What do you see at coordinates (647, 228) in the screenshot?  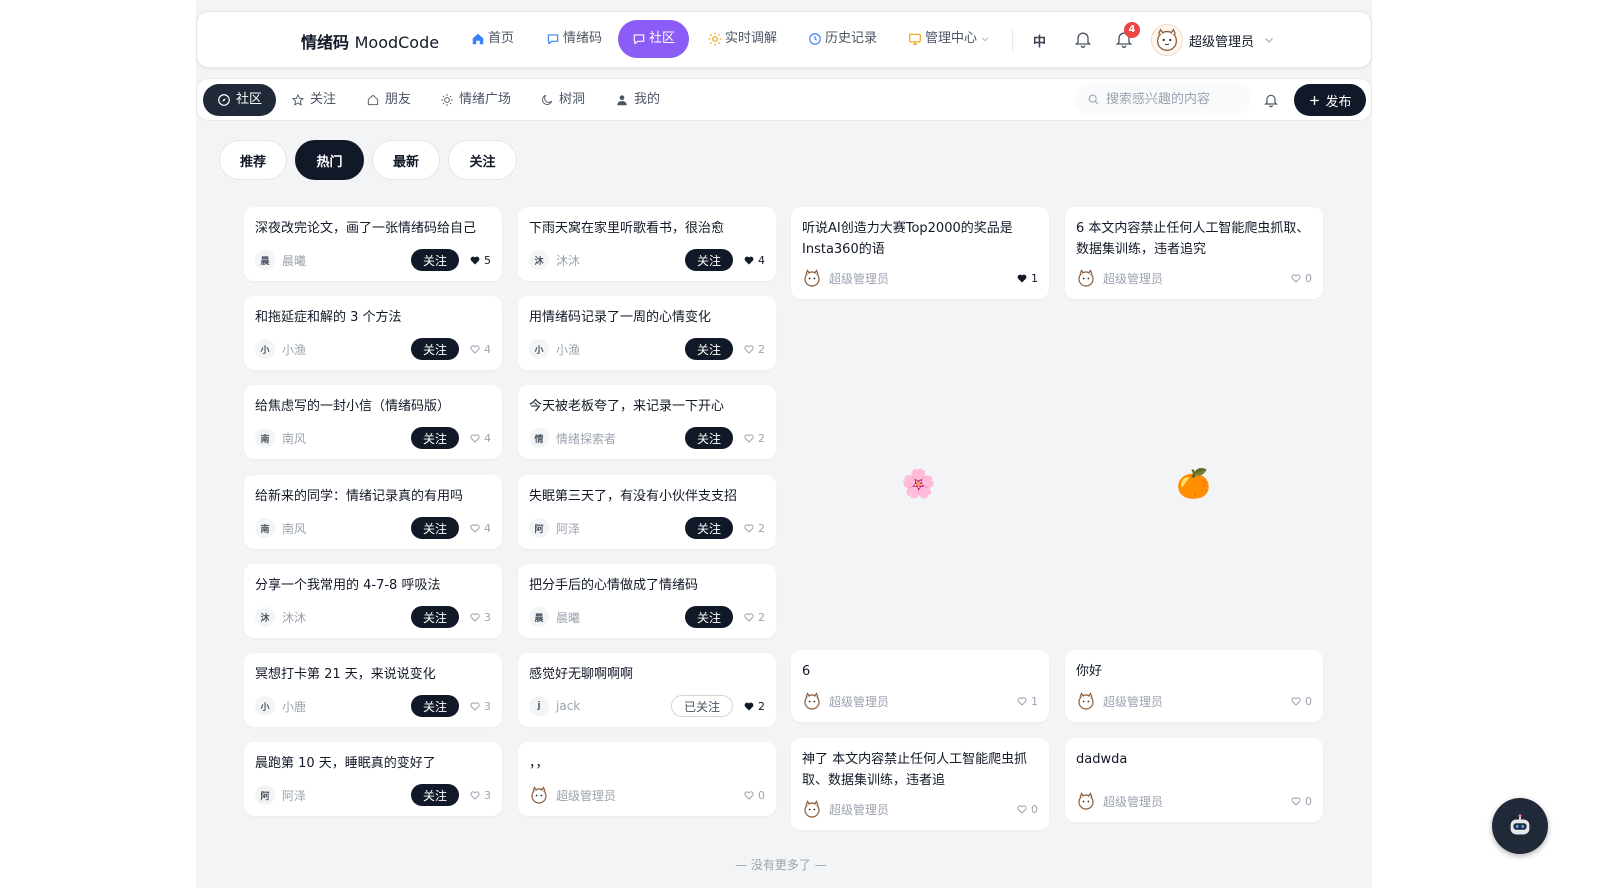 I see `post-title: 下雨天窝在家里听歌看书，很治愈` at bounding box center [647, 228].